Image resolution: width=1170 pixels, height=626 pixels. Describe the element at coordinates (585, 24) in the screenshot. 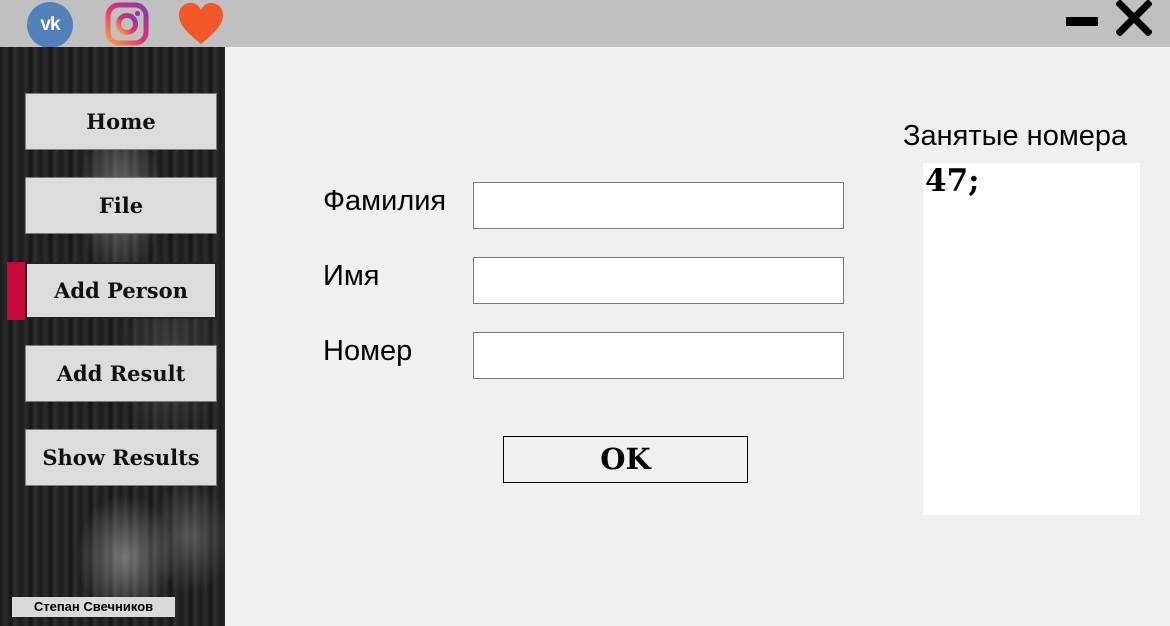

I see `title-bar: vk` at that location.